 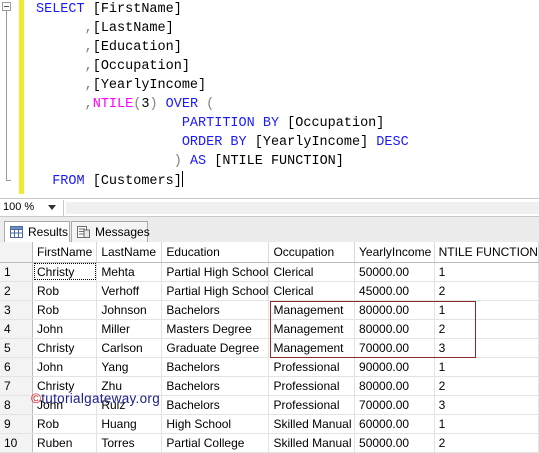 What do you see at coordinates (121, 85) in the screenshot?
I see `code-line: ,[YearlyIncome]` at bounding box center [121, 85].